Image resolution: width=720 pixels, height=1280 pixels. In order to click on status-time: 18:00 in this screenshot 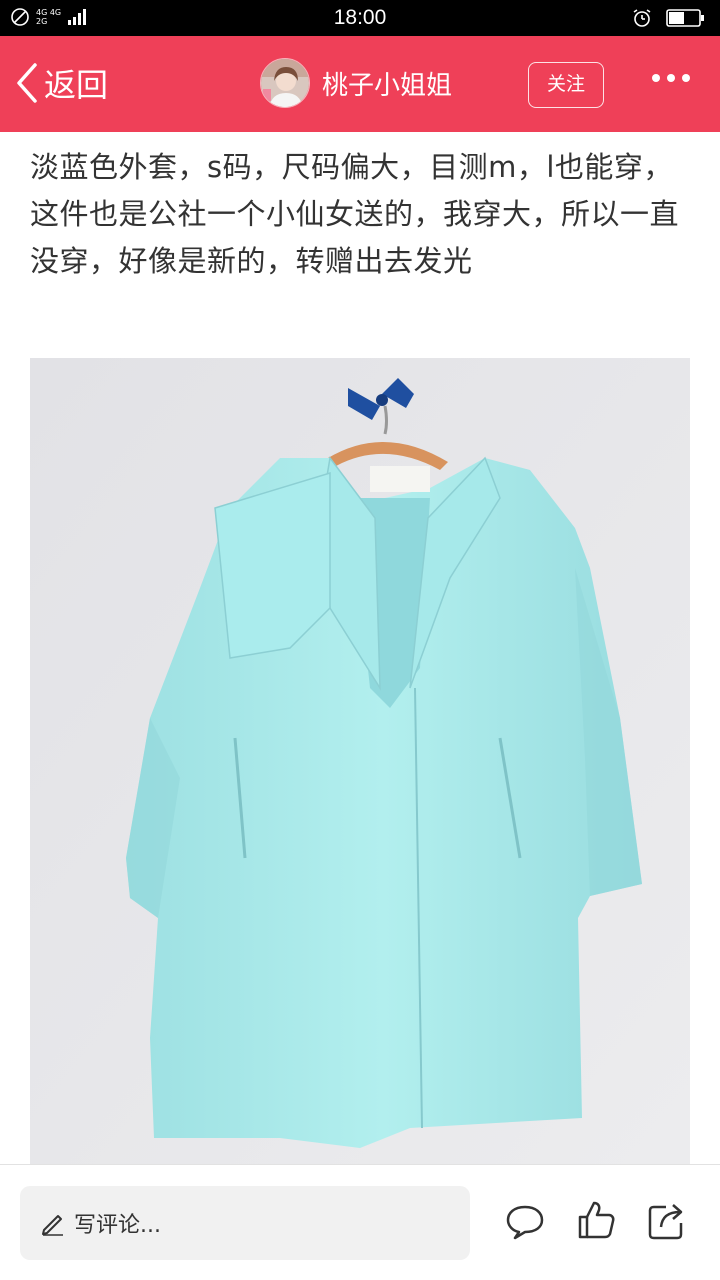, I will do `click(360, 17)`.